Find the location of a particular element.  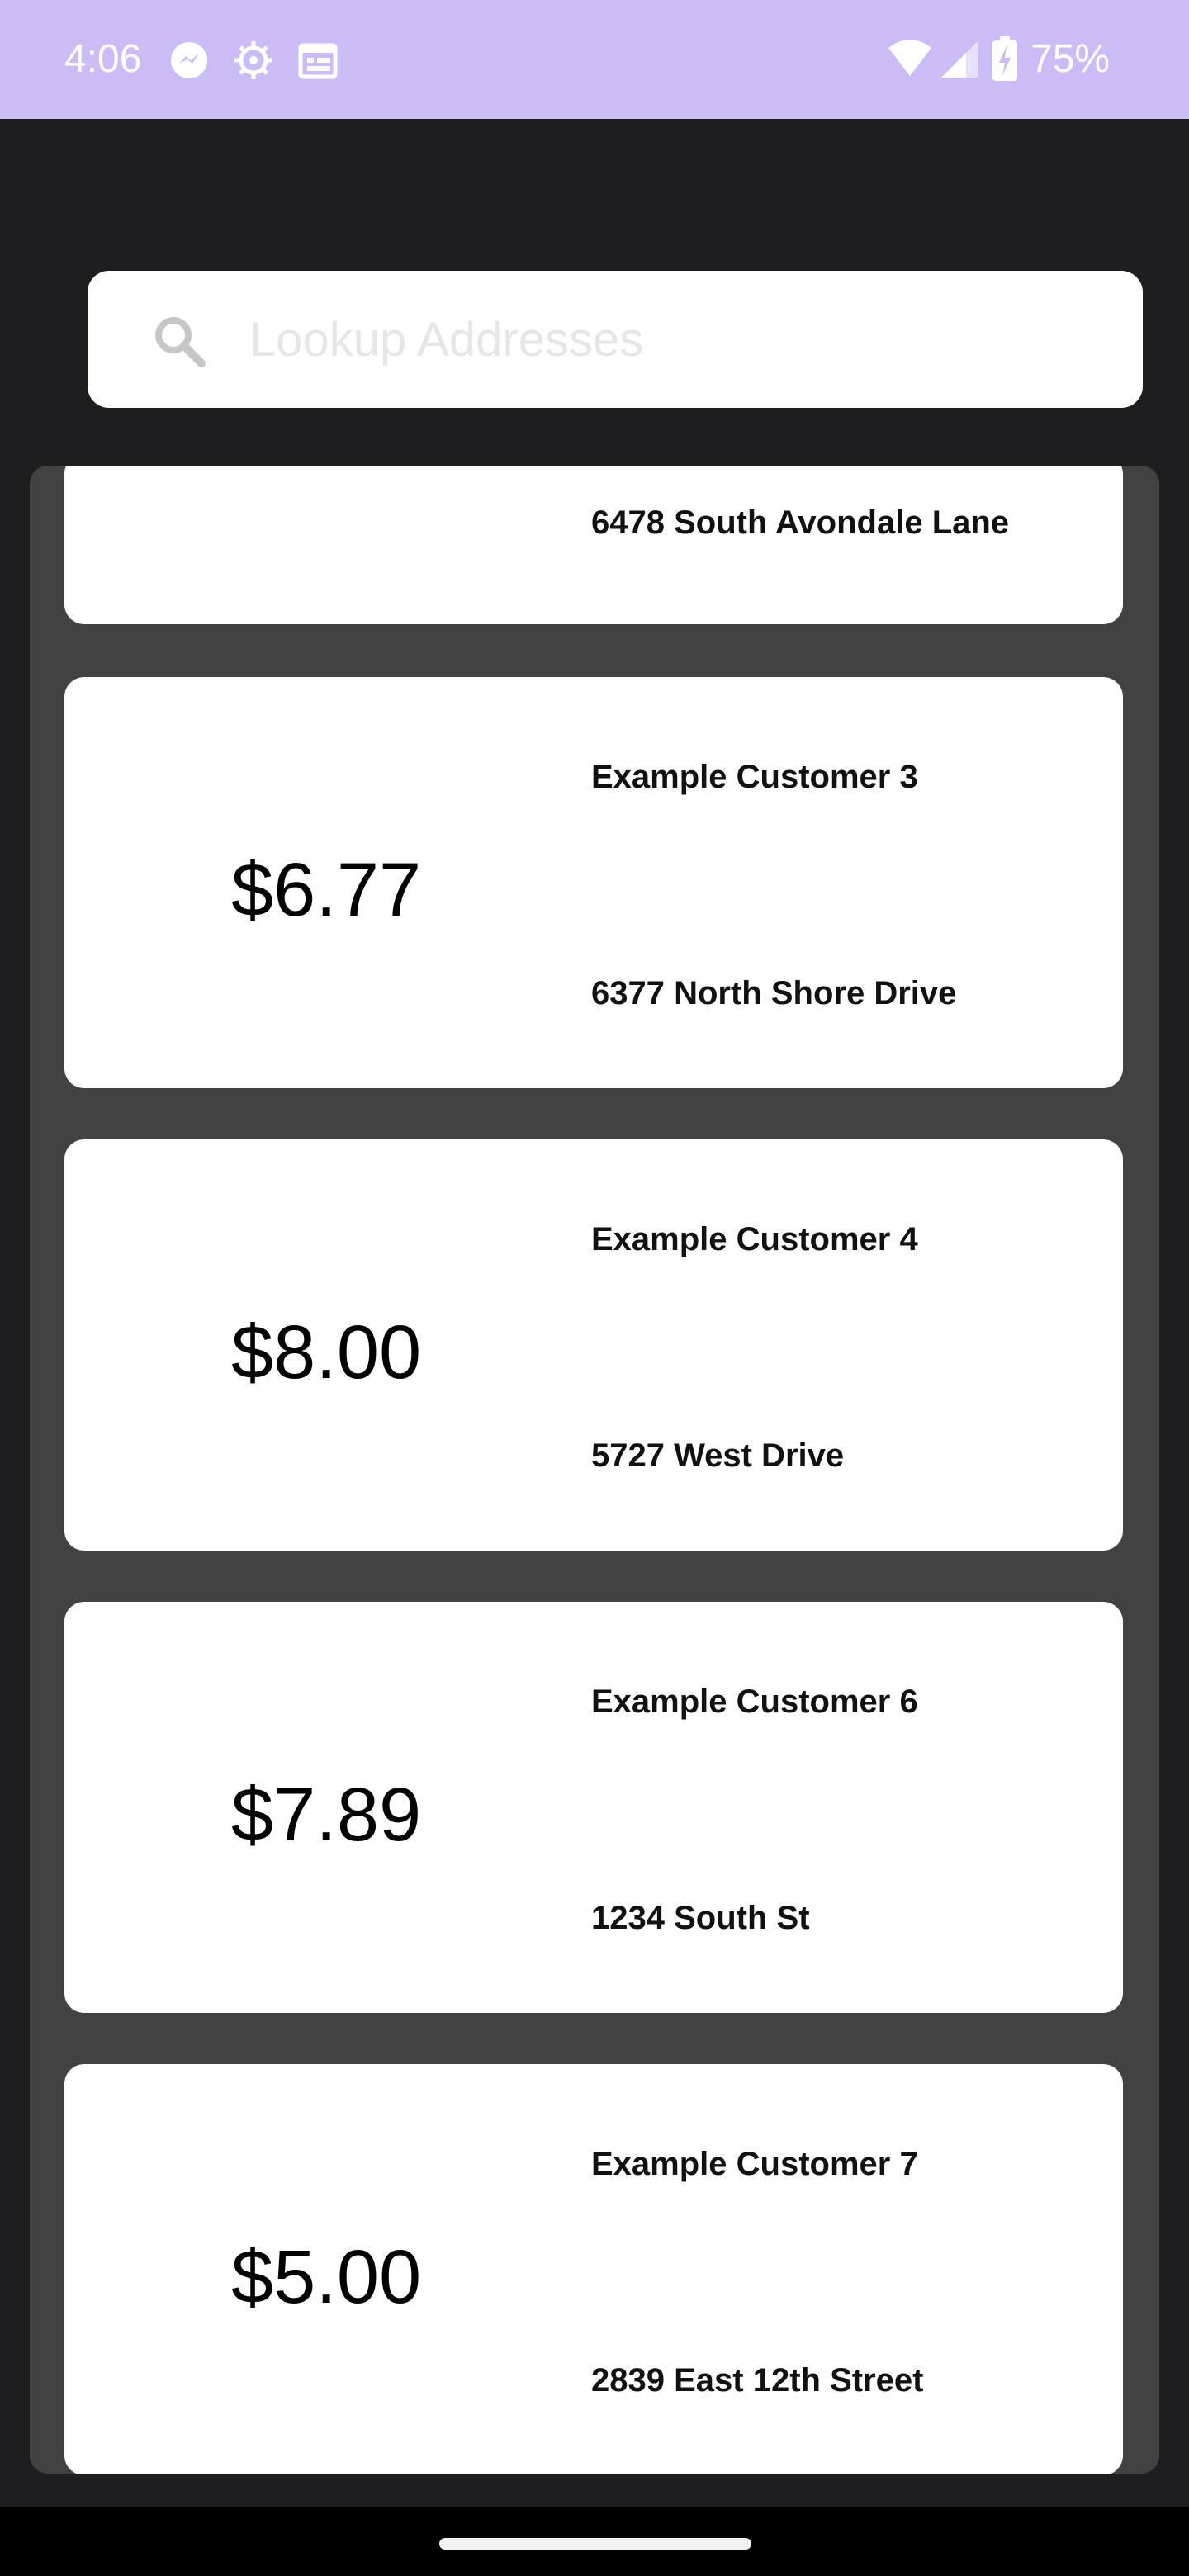

card-address: 6478 South Avondale Lane is located at coordinates (800, 522).